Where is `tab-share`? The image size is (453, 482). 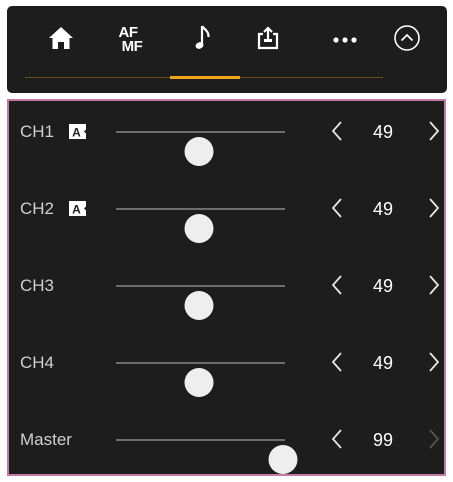 tab-share is located at coordinates (268, 40).